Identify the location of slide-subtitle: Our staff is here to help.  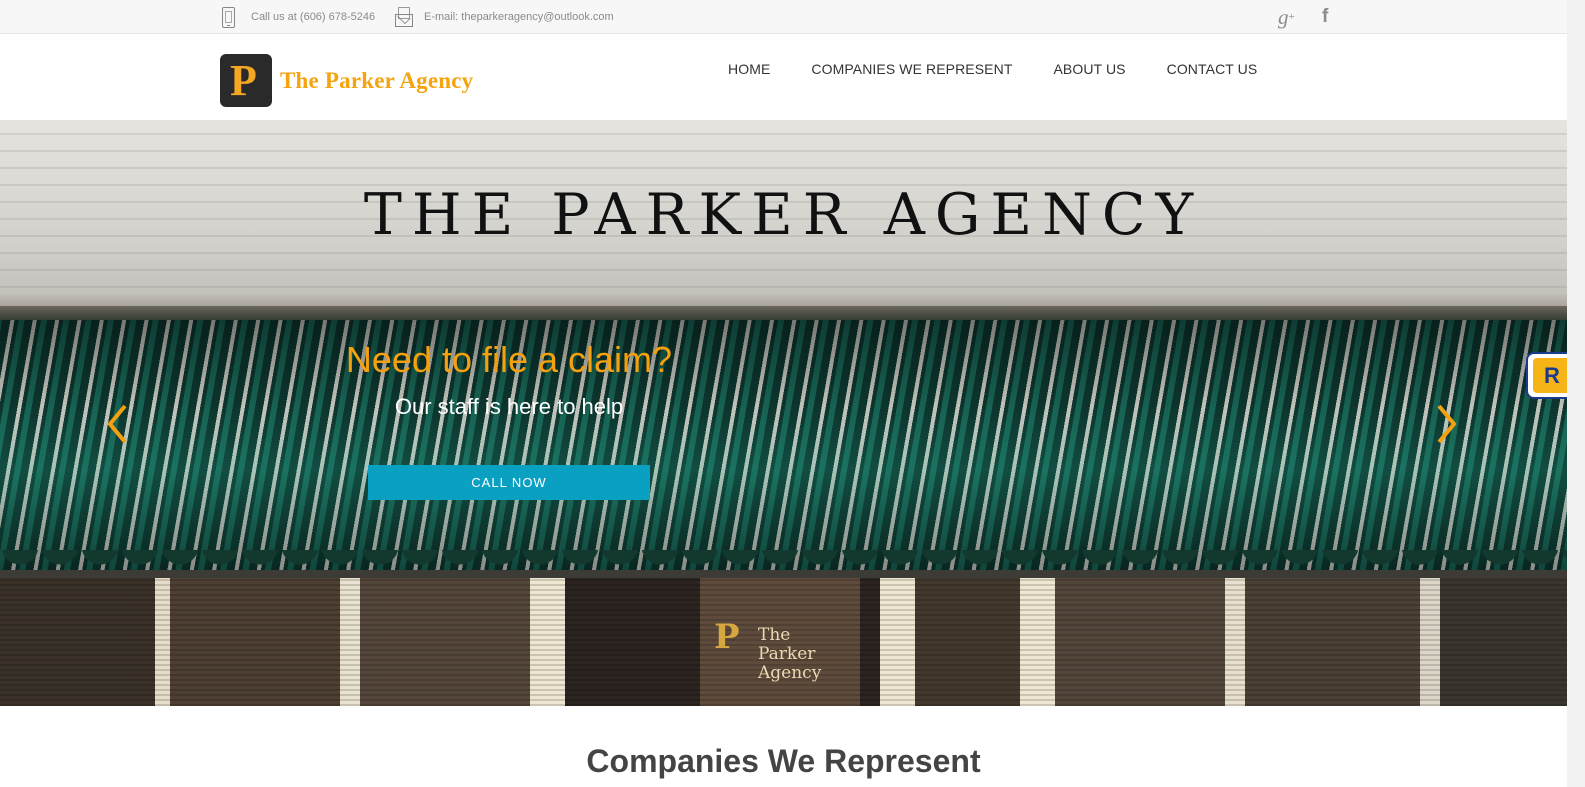
(509, 406).